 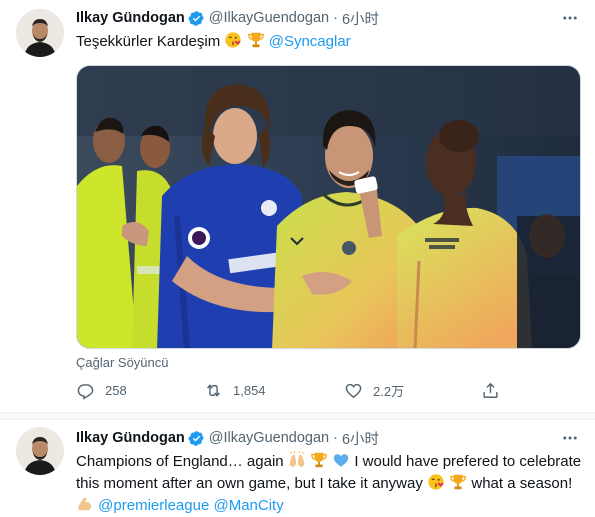 What do you see at coordinates (490, 390) in the screenshot?
I see `share-icon` at bounding box center [490, 390].